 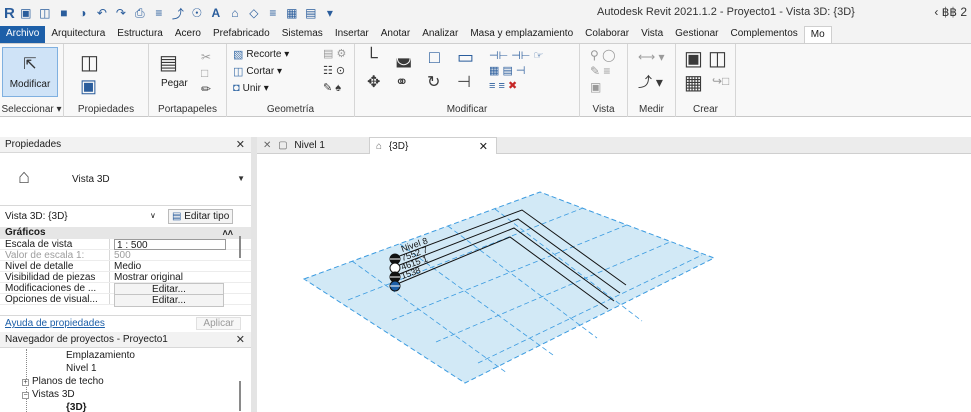 I want to click on dimension-icon: ⤴, so click(x=178, y=13).